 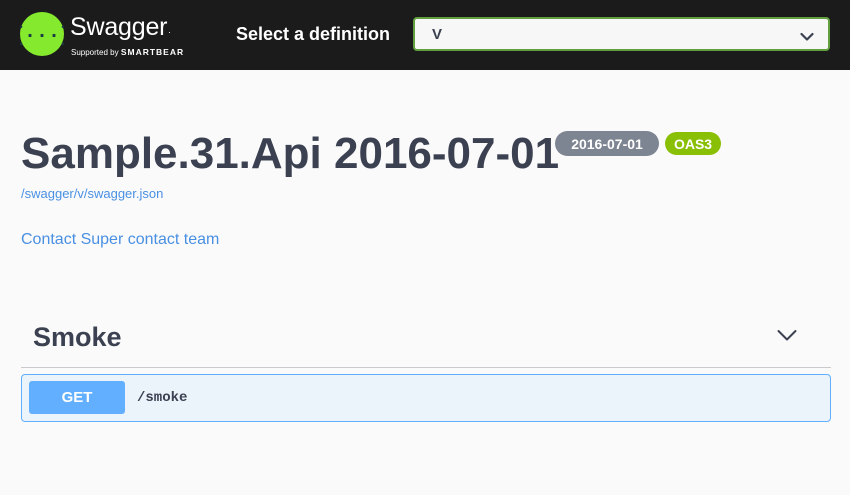 I want to click on swagger-logo-icon: {···}, so click(x=42, y=34).